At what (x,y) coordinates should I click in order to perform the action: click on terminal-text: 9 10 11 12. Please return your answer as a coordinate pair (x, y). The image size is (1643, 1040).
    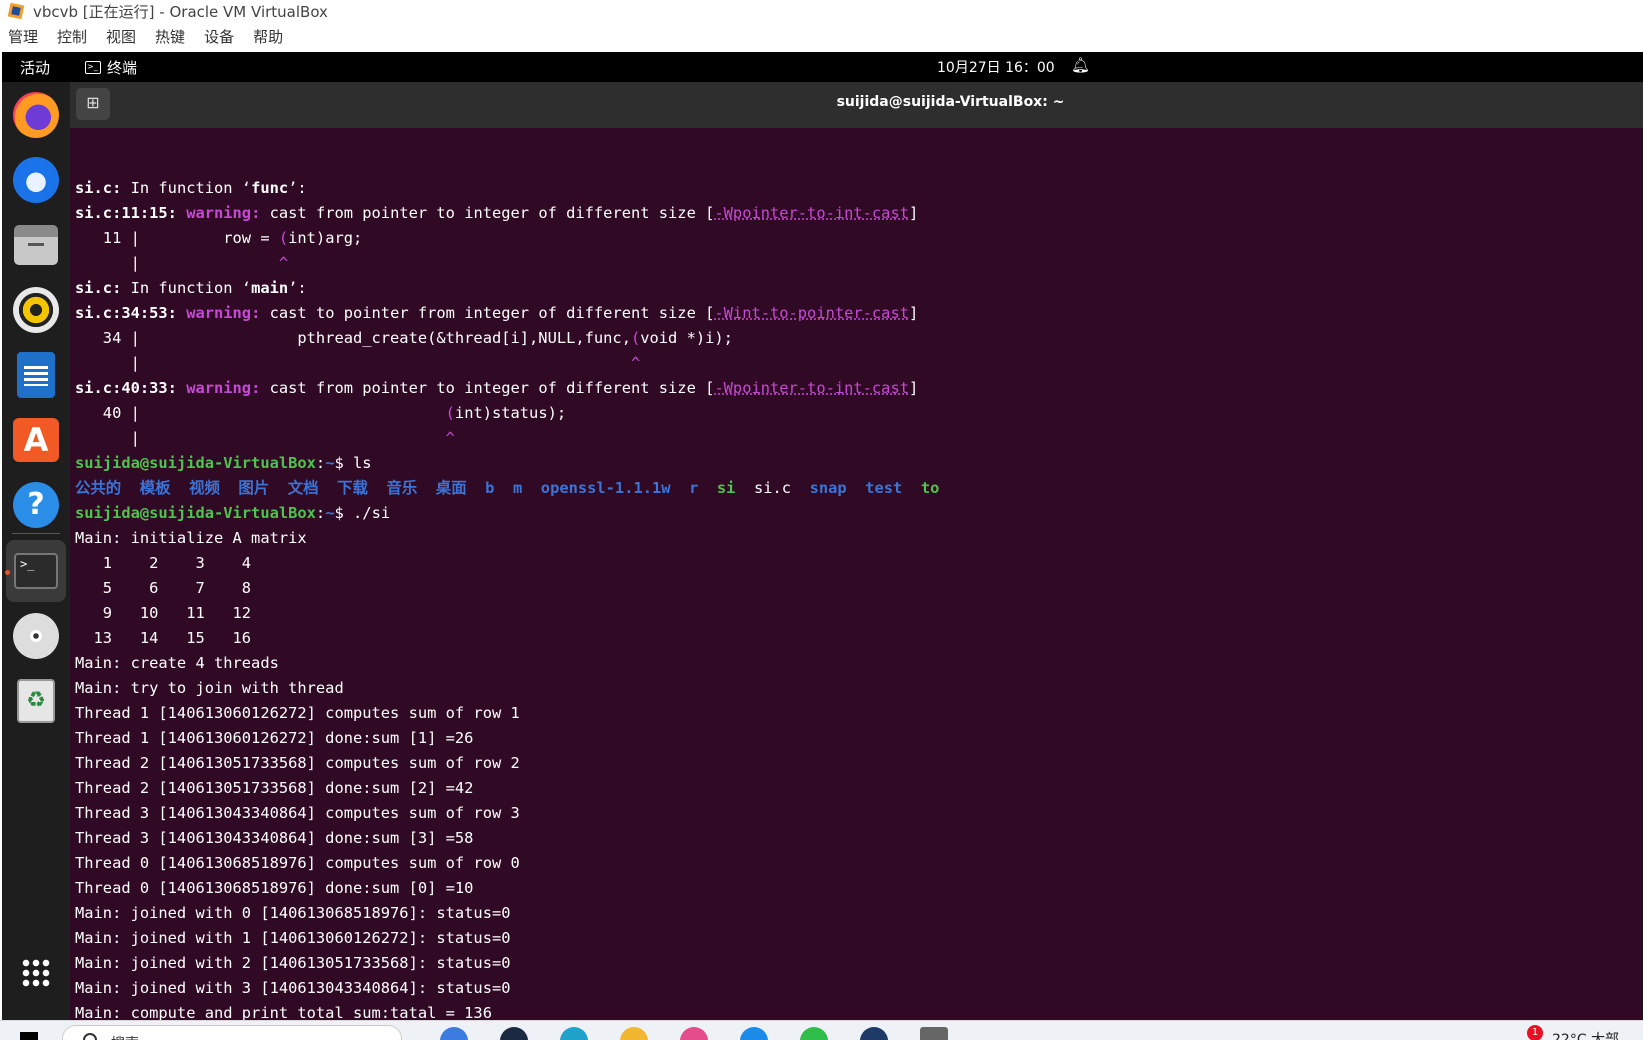
    Looking at the image, I should click on (163, 613).